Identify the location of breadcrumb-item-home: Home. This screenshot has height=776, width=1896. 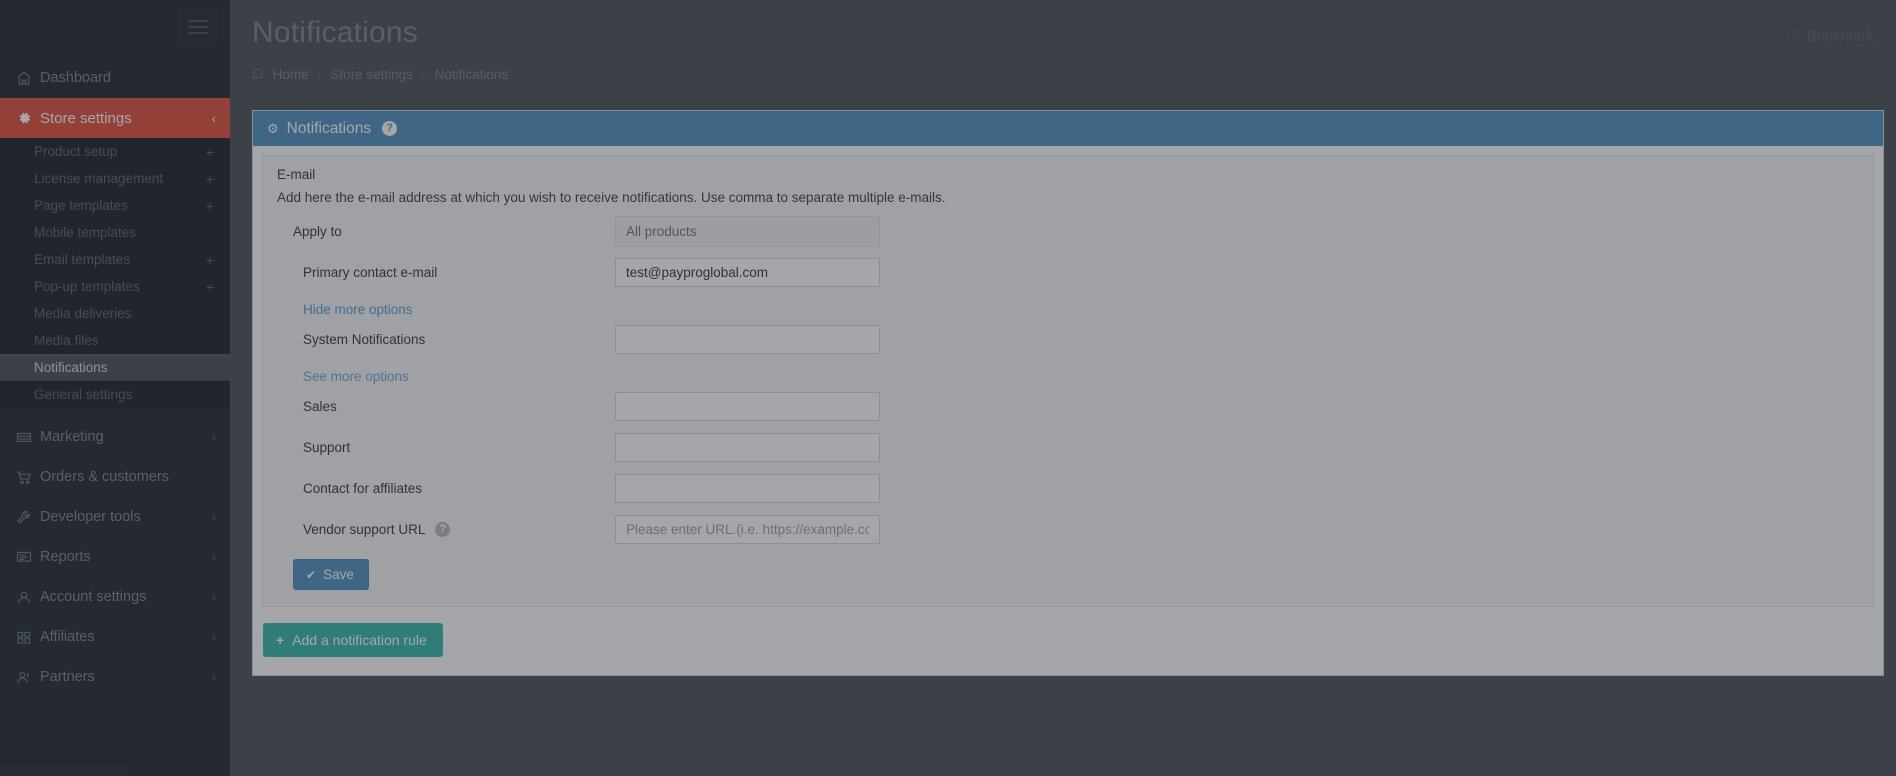
(291, 74).